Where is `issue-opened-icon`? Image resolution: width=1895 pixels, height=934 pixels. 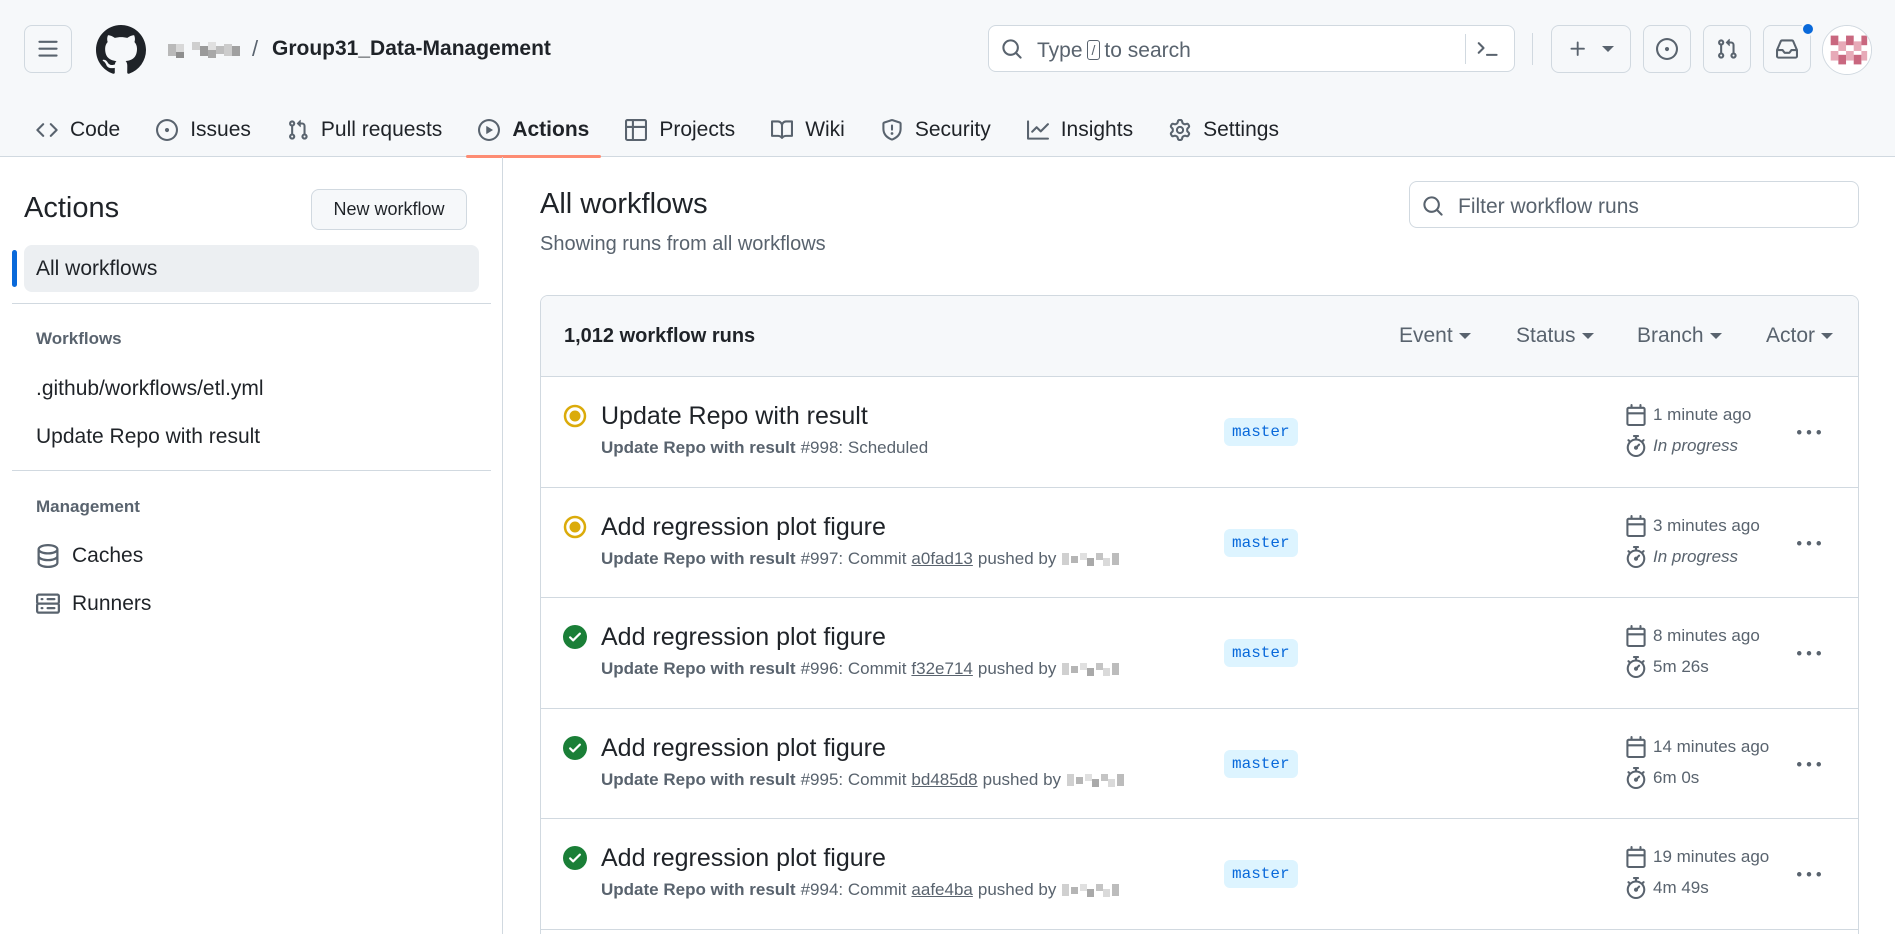
issue-opened-icon is located at coordinates (167, 129).